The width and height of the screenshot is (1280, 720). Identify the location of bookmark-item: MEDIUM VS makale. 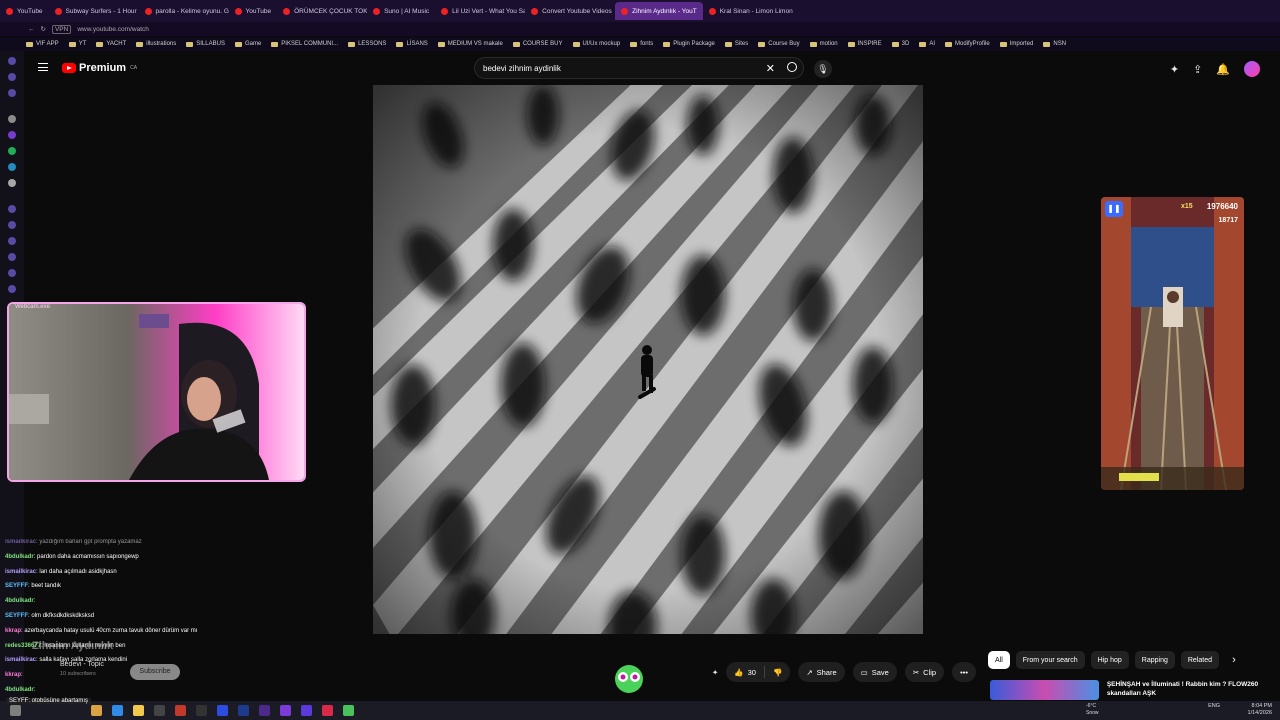
(470, 44).